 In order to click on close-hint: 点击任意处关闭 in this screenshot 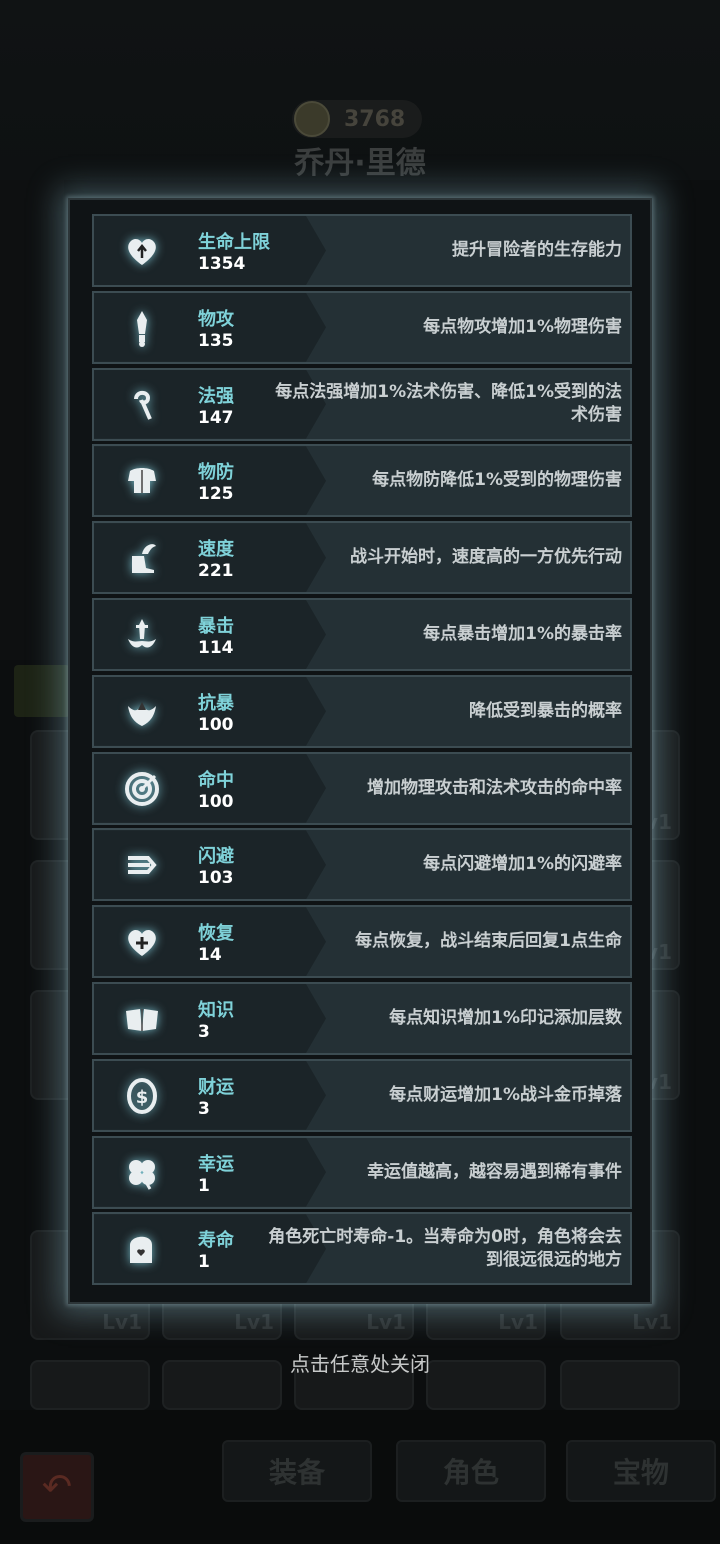, I will do `click(360, 1362)`.